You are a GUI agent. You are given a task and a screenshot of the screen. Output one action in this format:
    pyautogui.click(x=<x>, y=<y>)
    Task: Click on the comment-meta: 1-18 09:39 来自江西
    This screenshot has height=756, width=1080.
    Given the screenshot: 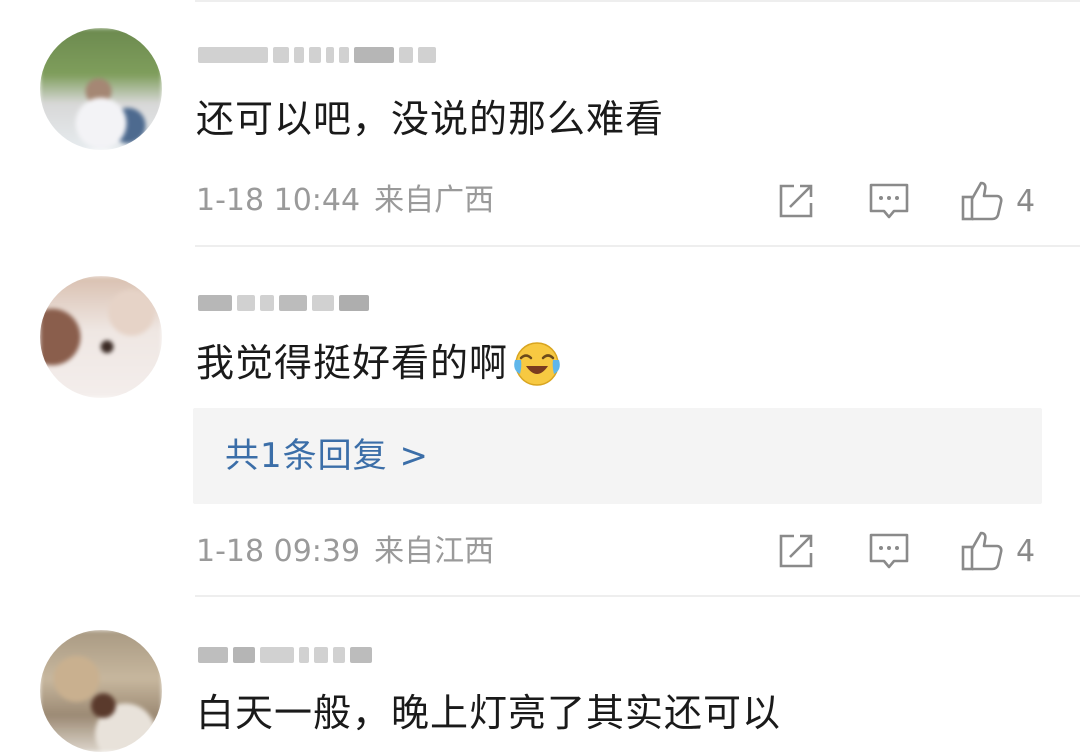 What is the action you would take?
    pyautogui.click(x=345, y=552)
    